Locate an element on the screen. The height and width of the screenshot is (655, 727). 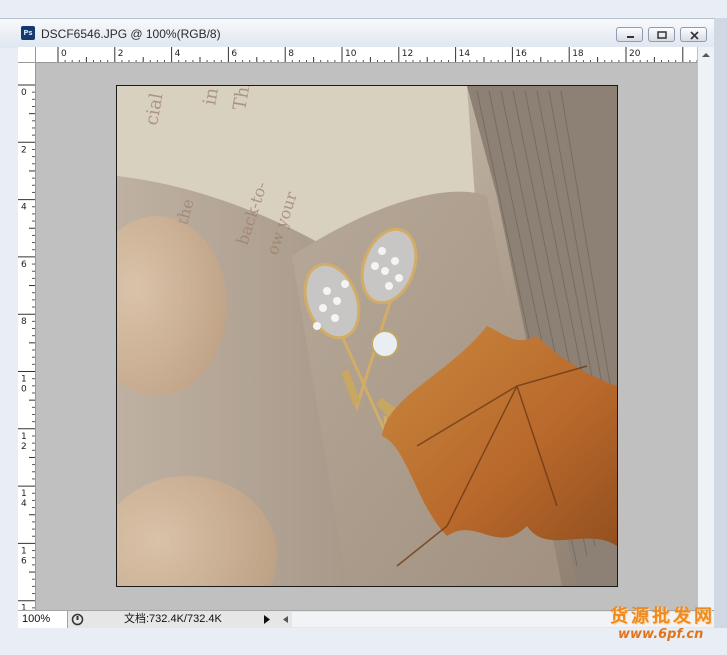
site-watermark: 货源批发网 www.6pf.cn is located at coordinates (666, 627).